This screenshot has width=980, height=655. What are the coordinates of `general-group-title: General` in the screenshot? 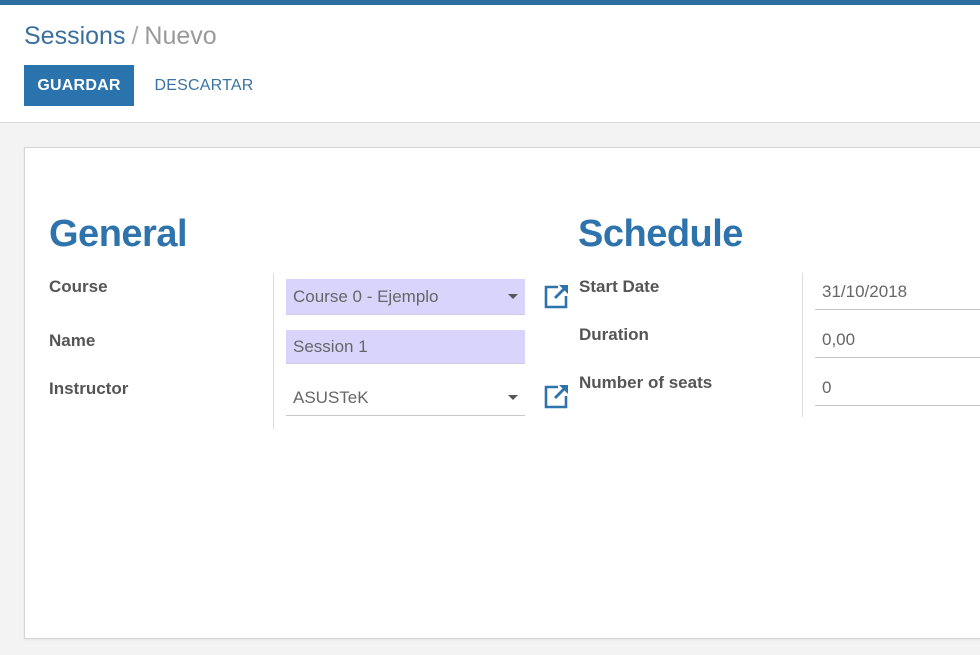 It's located at (118, 234).